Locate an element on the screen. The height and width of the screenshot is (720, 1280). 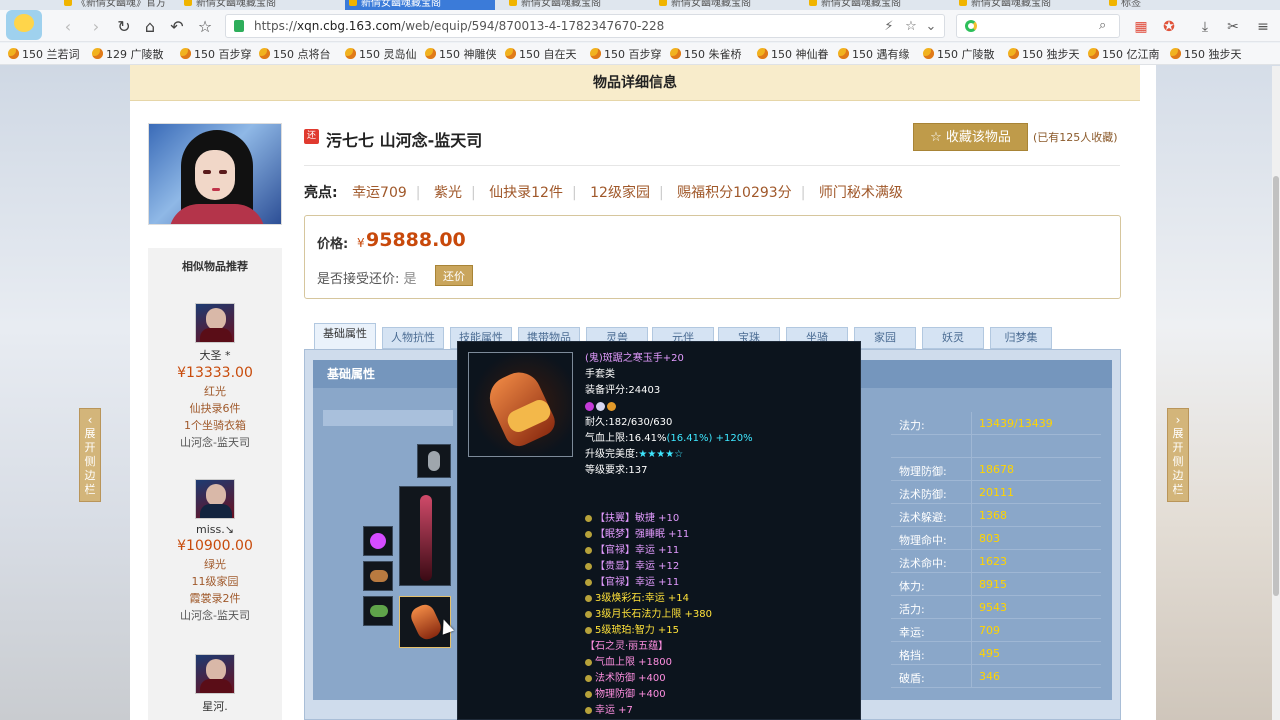
menu-icon: ≡ is located at coordinates (1263, 27).